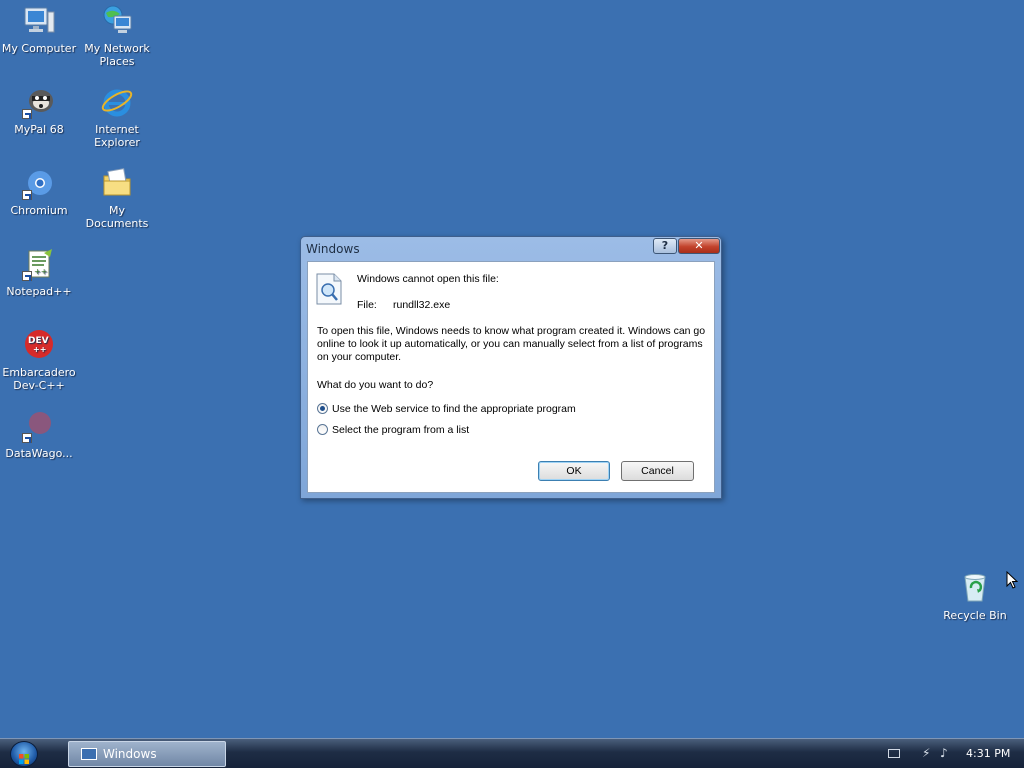 The width and height of the screenshot is (1024, 768). I want to click on error-message: Windows cannot open this file:, so click(428, 279).